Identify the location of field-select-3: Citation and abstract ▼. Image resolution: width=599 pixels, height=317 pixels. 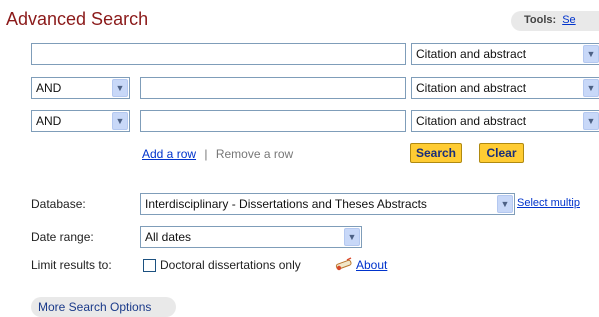
(505, 121).